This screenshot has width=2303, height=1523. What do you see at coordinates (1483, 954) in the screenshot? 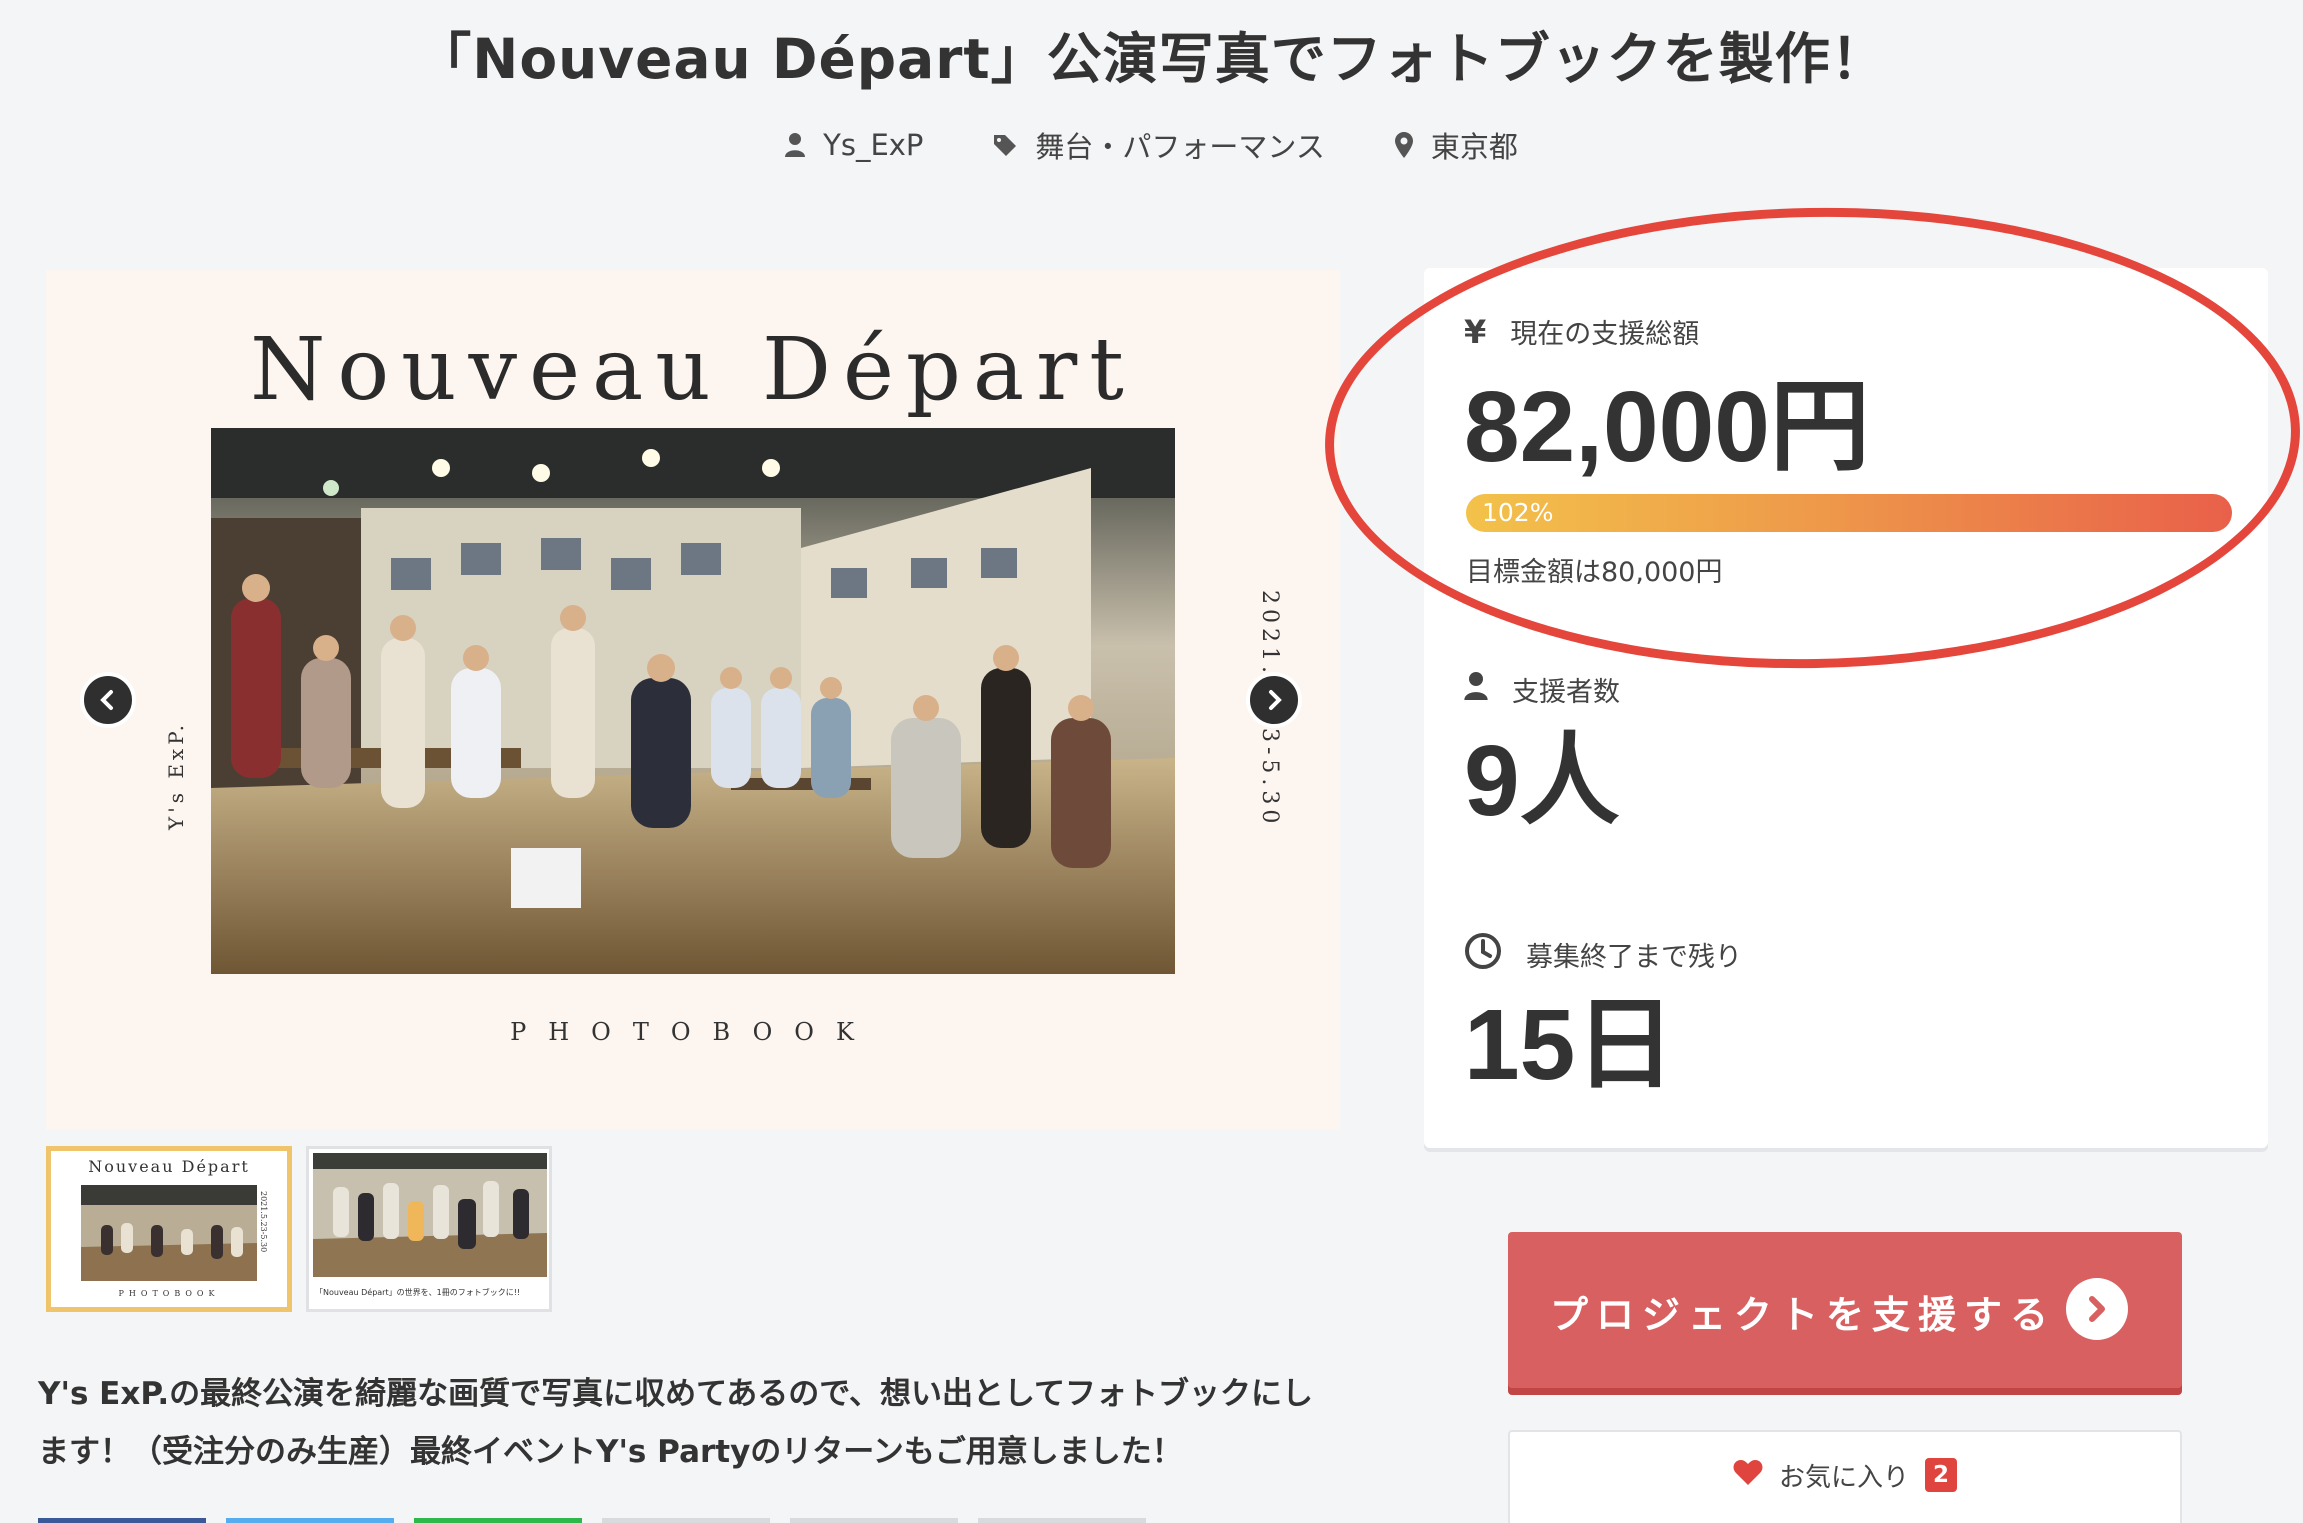
I see `clock-icon` at bounding box center [1483, 954].